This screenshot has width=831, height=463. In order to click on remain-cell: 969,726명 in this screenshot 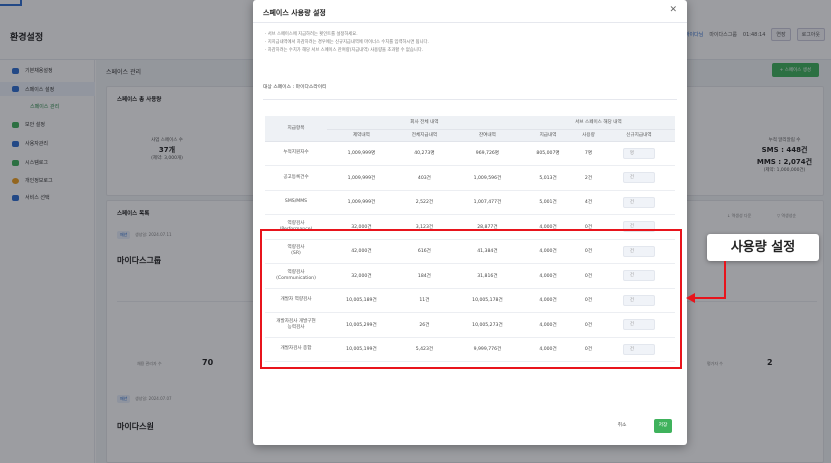, I will do `click(487, 153)`.